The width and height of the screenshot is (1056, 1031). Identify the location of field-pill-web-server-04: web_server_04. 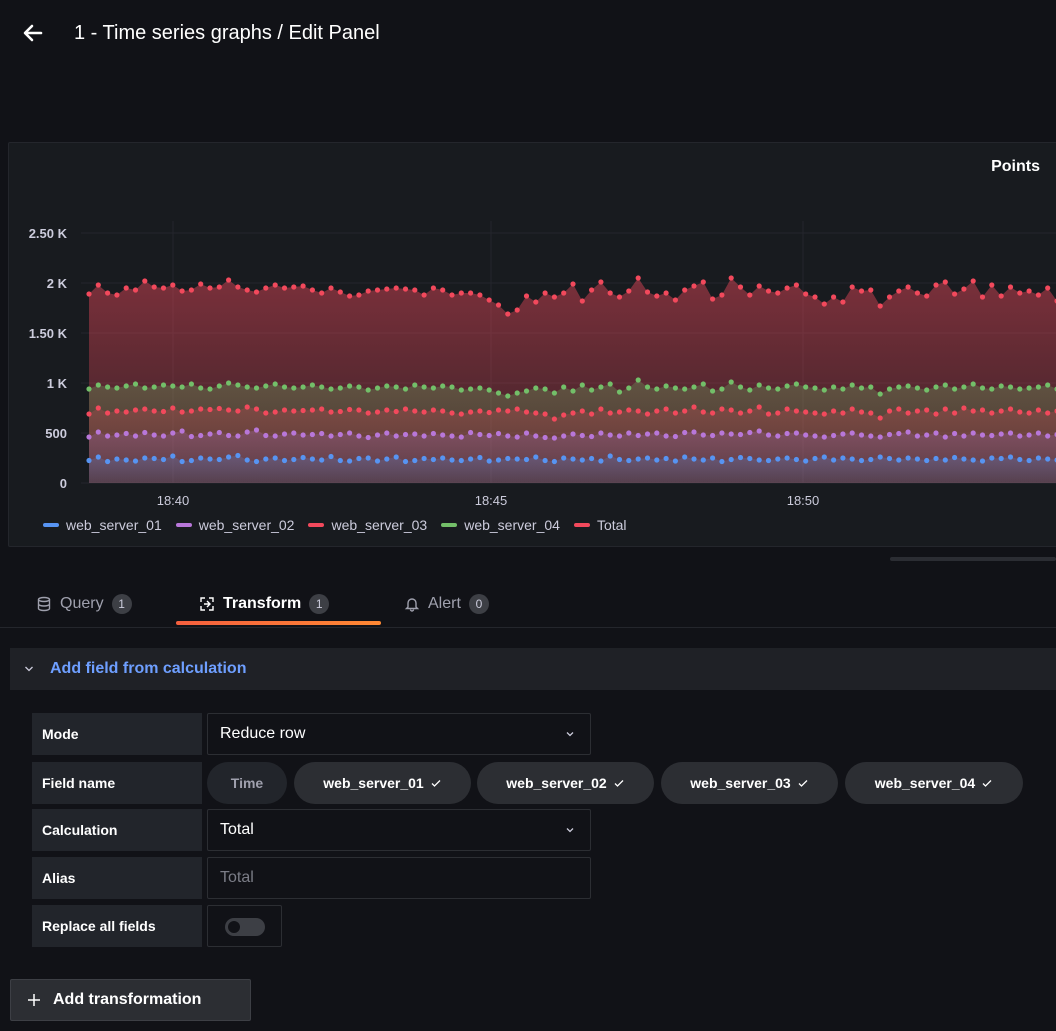
(934, 783).